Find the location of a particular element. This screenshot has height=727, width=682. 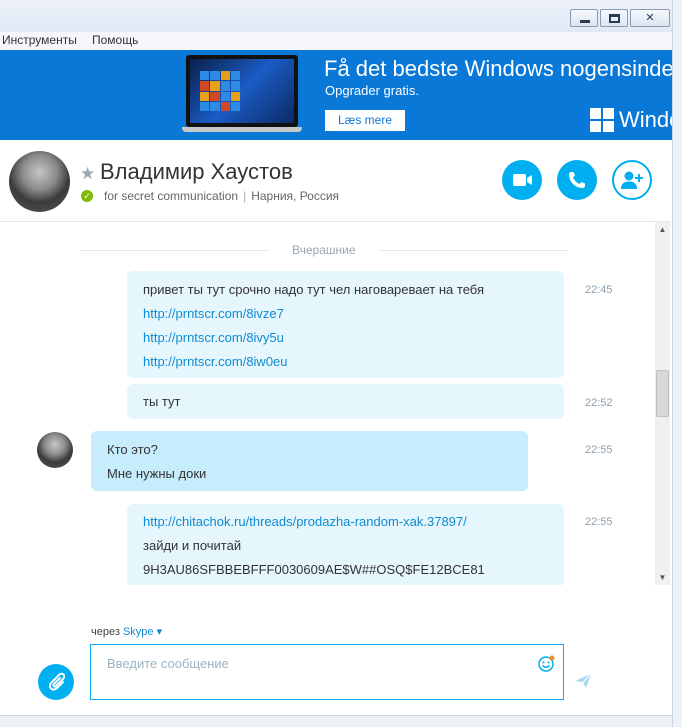

voice-call-button is located at coordinates (577, 180).